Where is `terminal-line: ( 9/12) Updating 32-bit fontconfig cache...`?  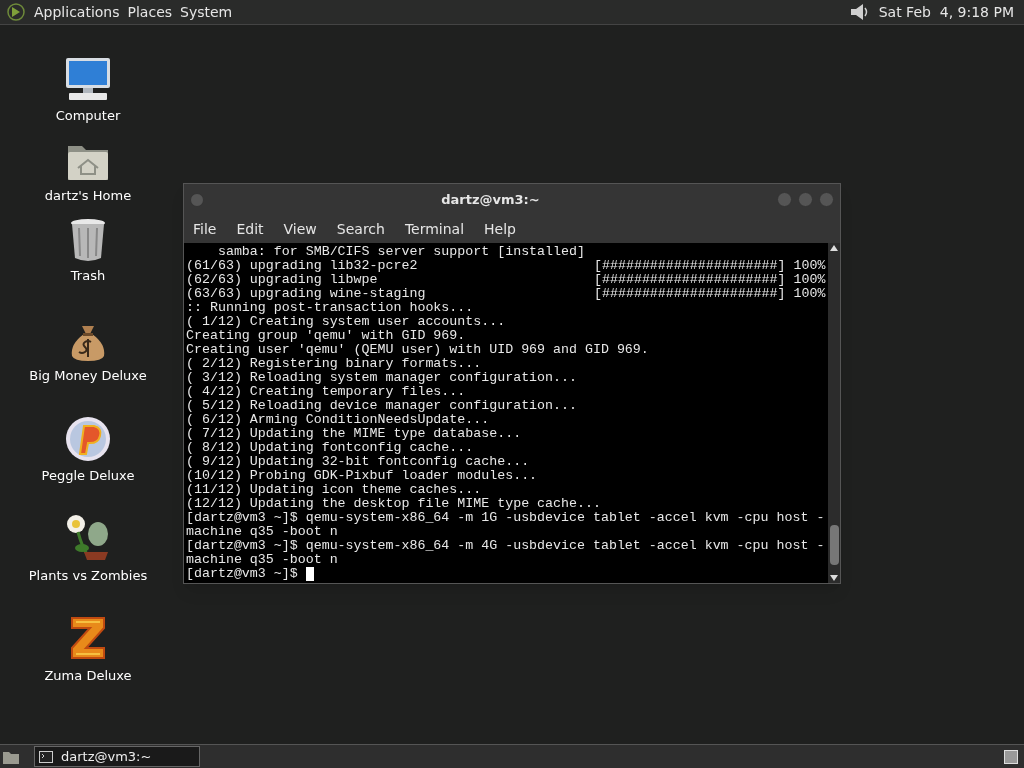
terminal-line: ( 9/12) Updating 32-bit fontconfig cache... is located at coordinates (358, 462).